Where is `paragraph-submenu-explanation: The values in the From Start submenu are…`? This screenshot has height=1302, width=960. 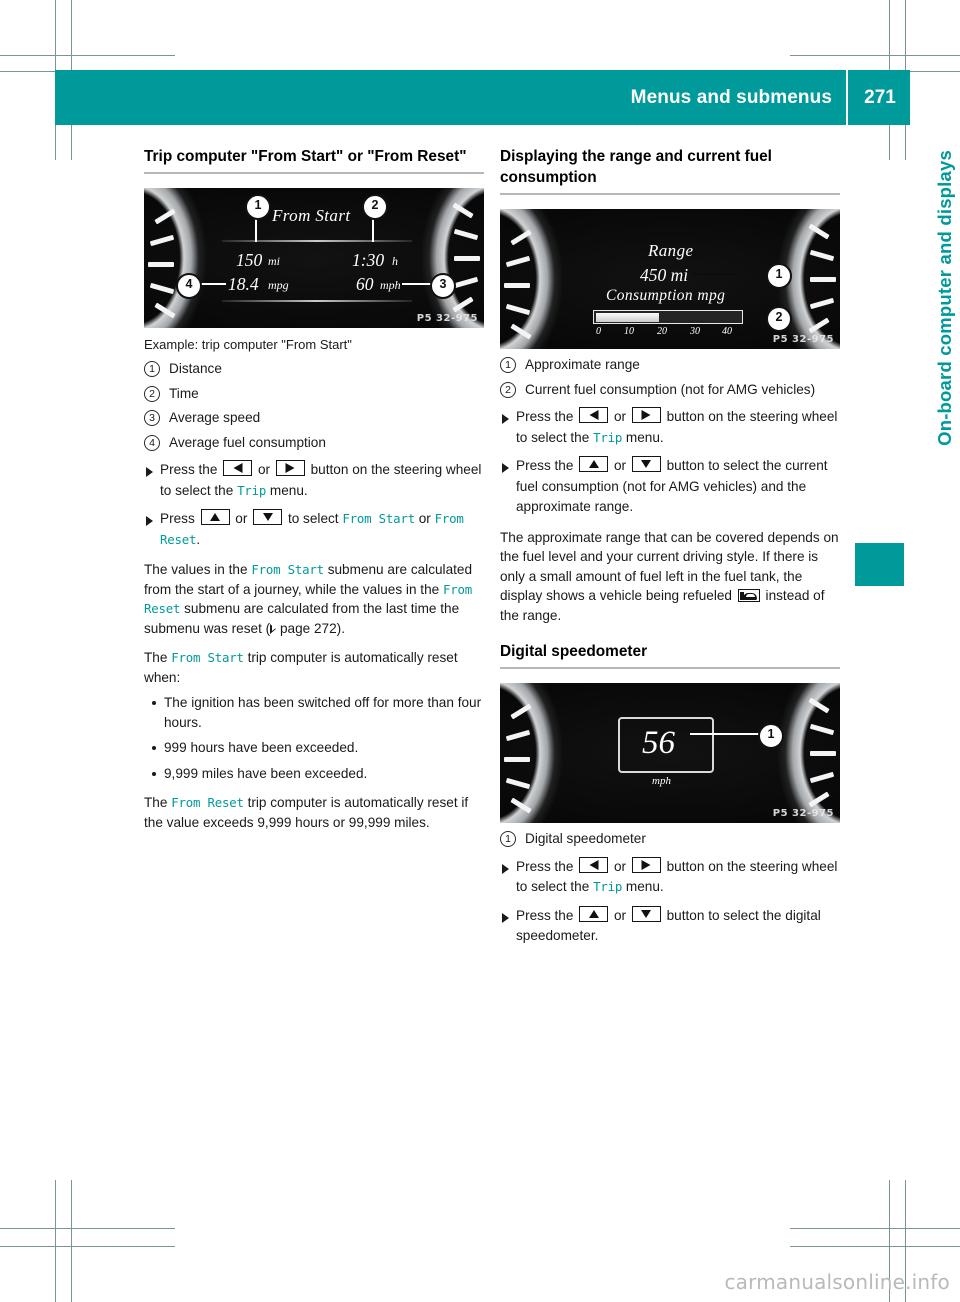 paragraph-submenu-explanation: The values in the From Start submenu are… is located at coordinates (314, 599).